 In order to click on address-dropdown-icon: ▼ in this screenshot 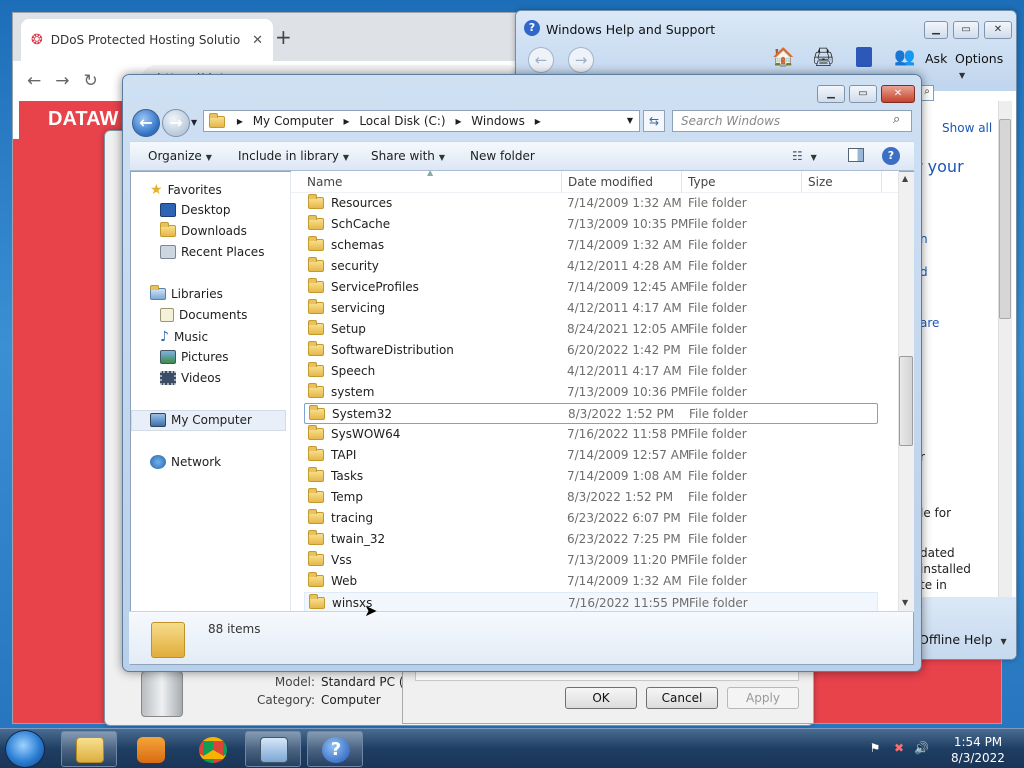, I will do `click(630, 121)`.